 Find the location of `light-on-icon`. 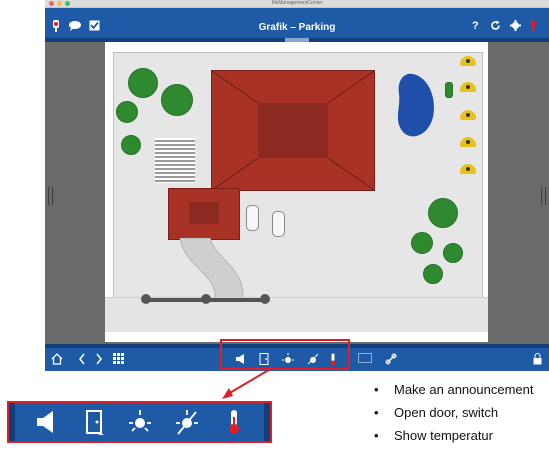

light-on-icon is located at coordinates (140, 422).